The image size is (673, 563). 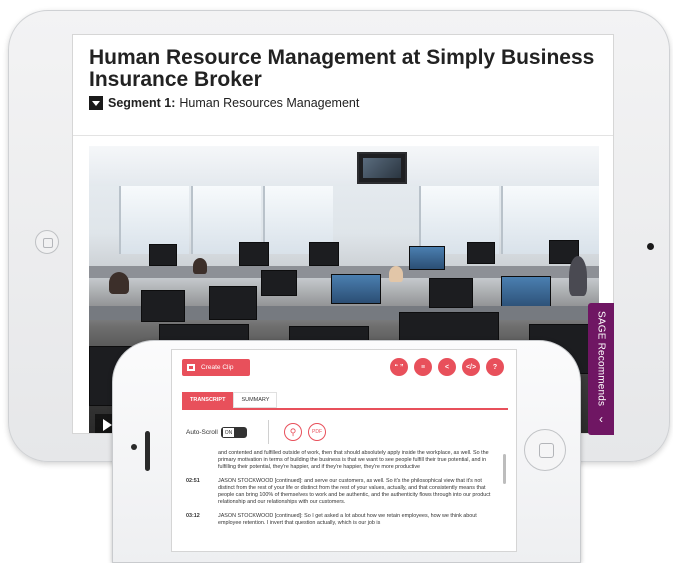 I want to click on toolbar: “ ” ≡ < </> ?, so click(x=450, y=367).